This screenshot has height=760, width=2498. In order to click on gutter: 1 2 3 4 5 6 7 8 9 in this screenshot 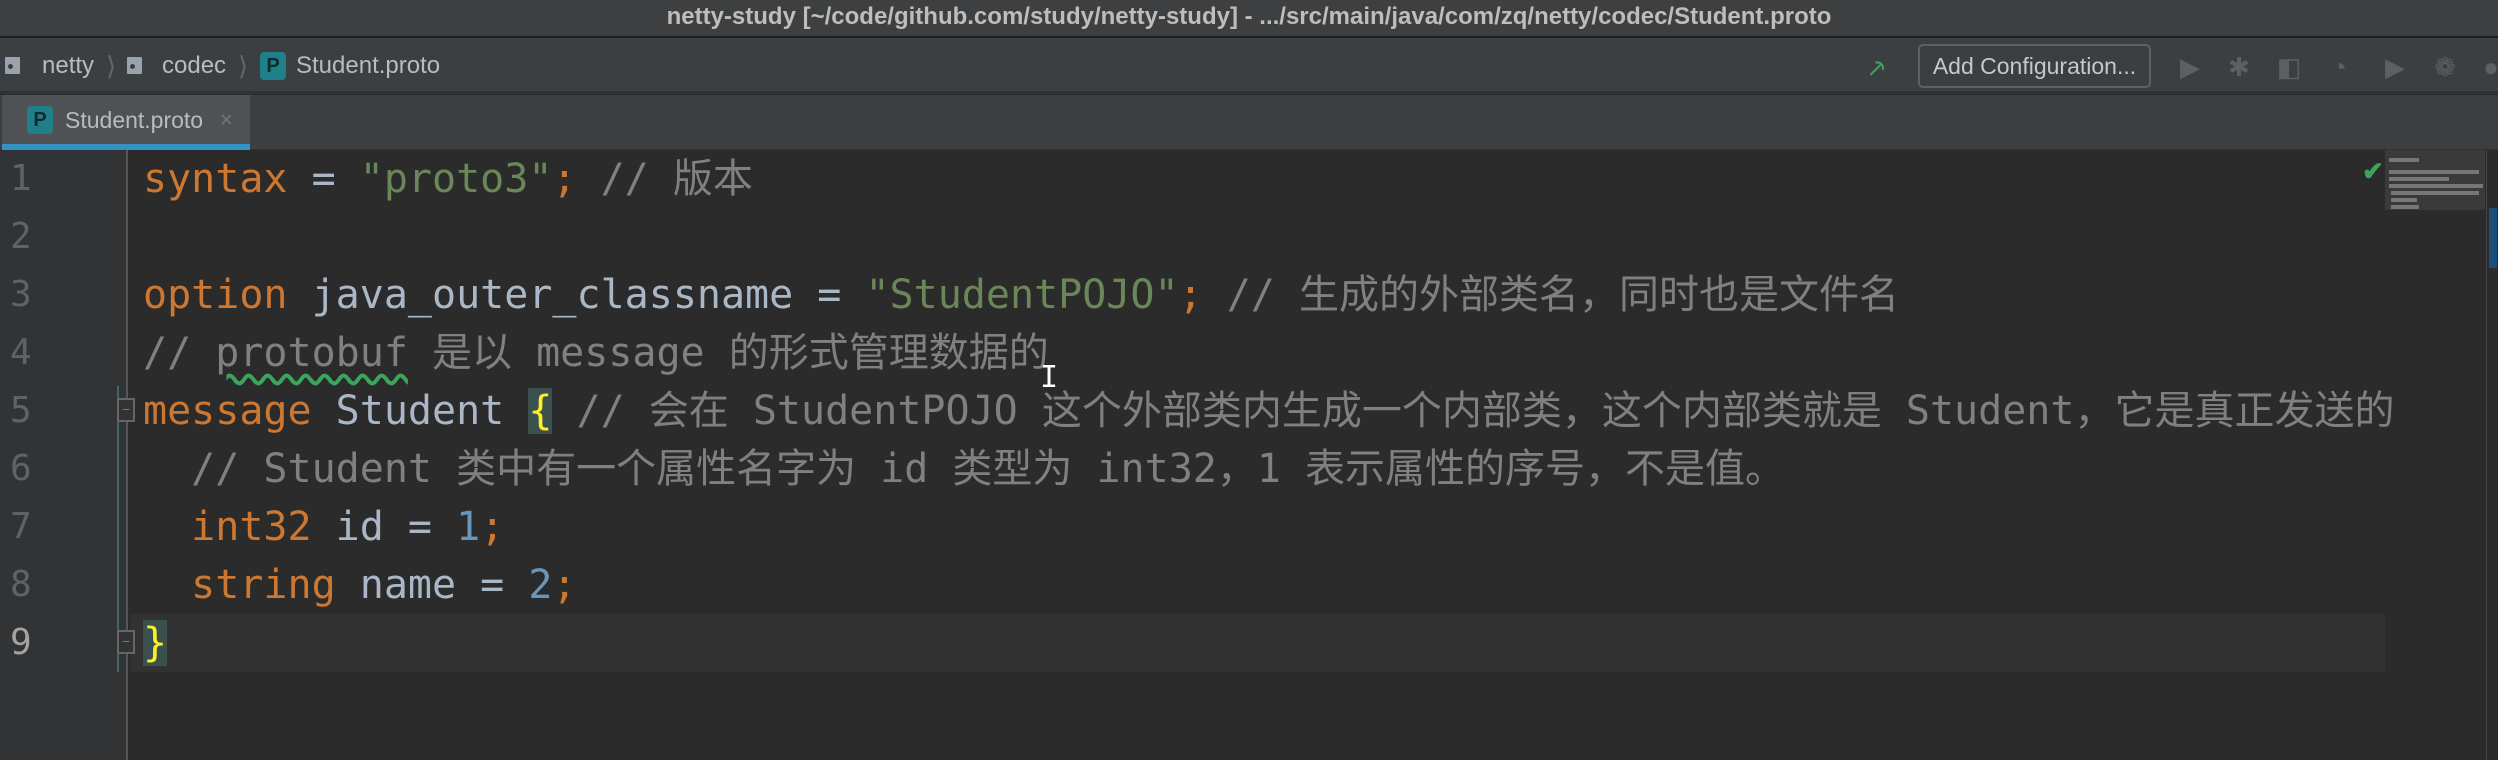, I will do `click(64, 455)`.